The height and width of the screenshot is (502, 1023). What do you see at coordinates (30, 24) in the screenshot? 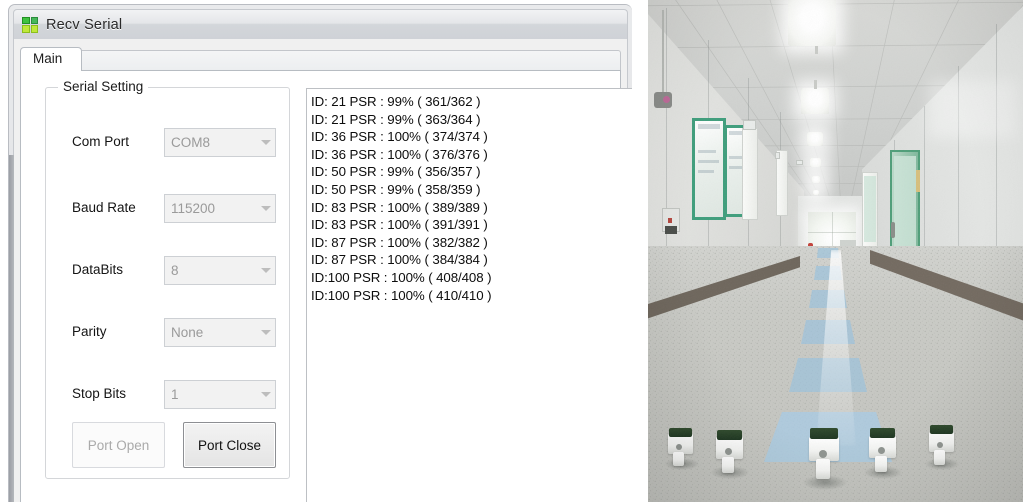
I see `app-grid-icon` at bounding box center [30, 24].